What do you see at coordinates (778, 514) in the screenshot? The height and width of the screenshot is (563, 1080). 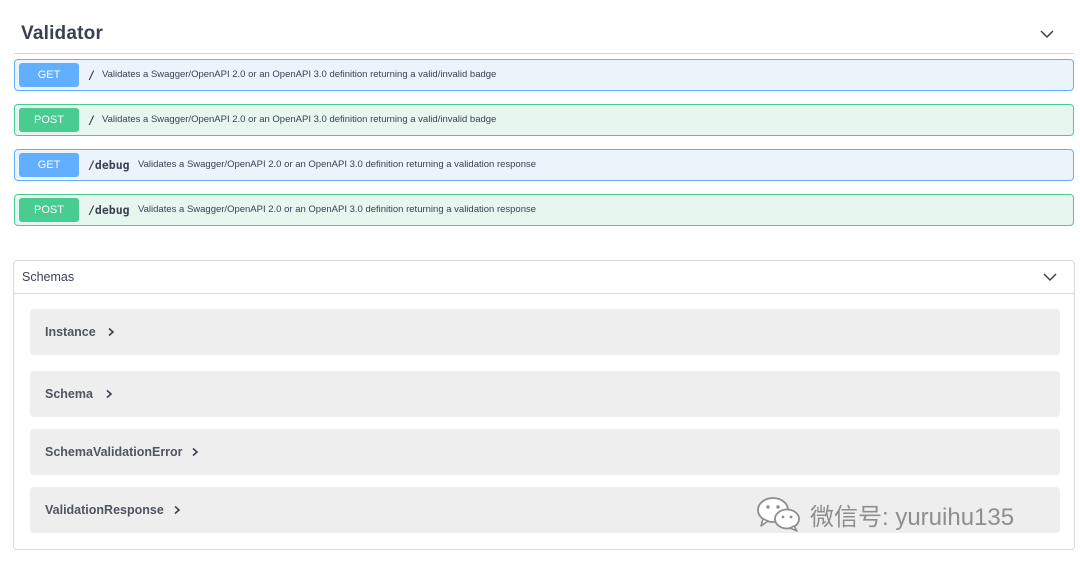 I see `wechat-logo-icon` at bounding box center [778, 514].